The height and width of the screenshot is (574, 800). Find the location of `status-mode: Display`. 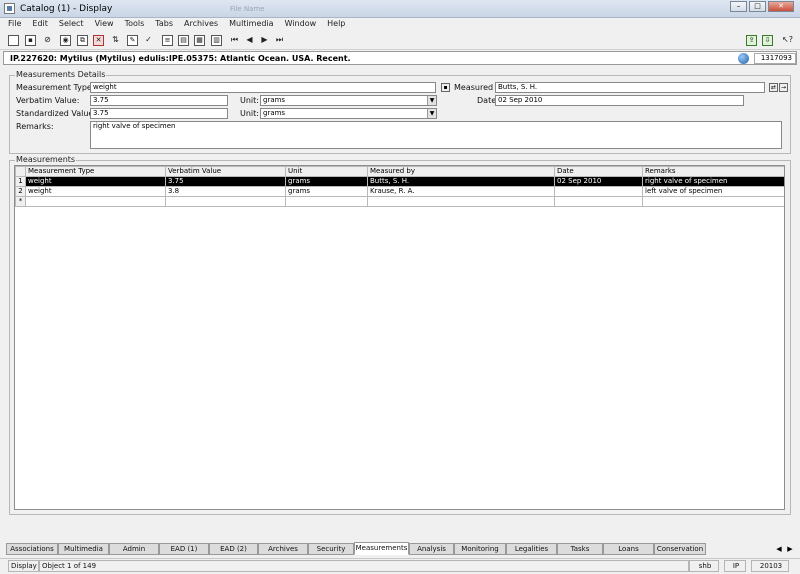

status-mode: Display is located at coordinates (23, 566).